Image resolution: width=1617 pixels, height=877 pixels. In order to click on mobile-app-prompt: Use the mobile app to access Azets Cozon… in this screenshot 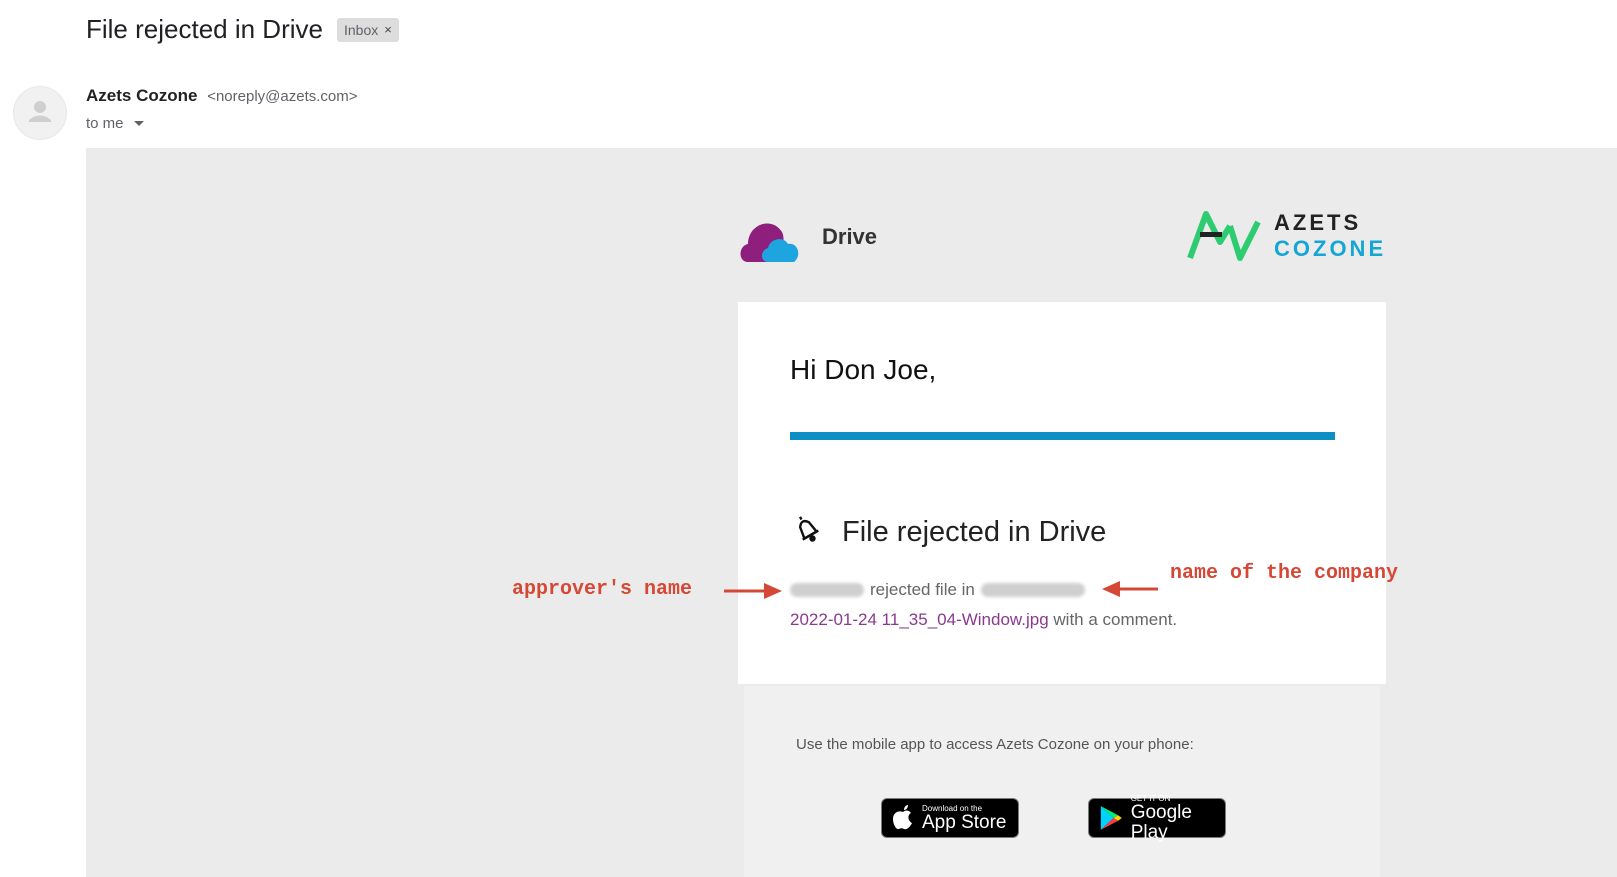, I will do `click(995, 744)`.